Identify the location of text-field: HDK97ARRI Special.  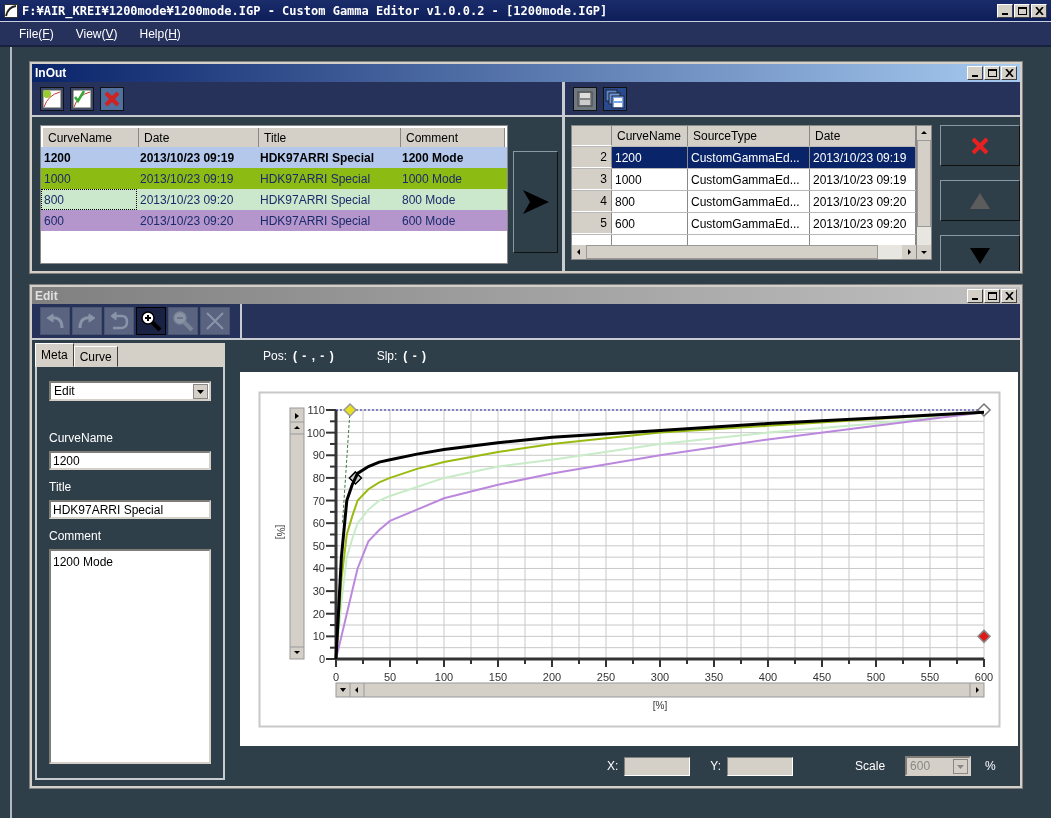
(130, 509).